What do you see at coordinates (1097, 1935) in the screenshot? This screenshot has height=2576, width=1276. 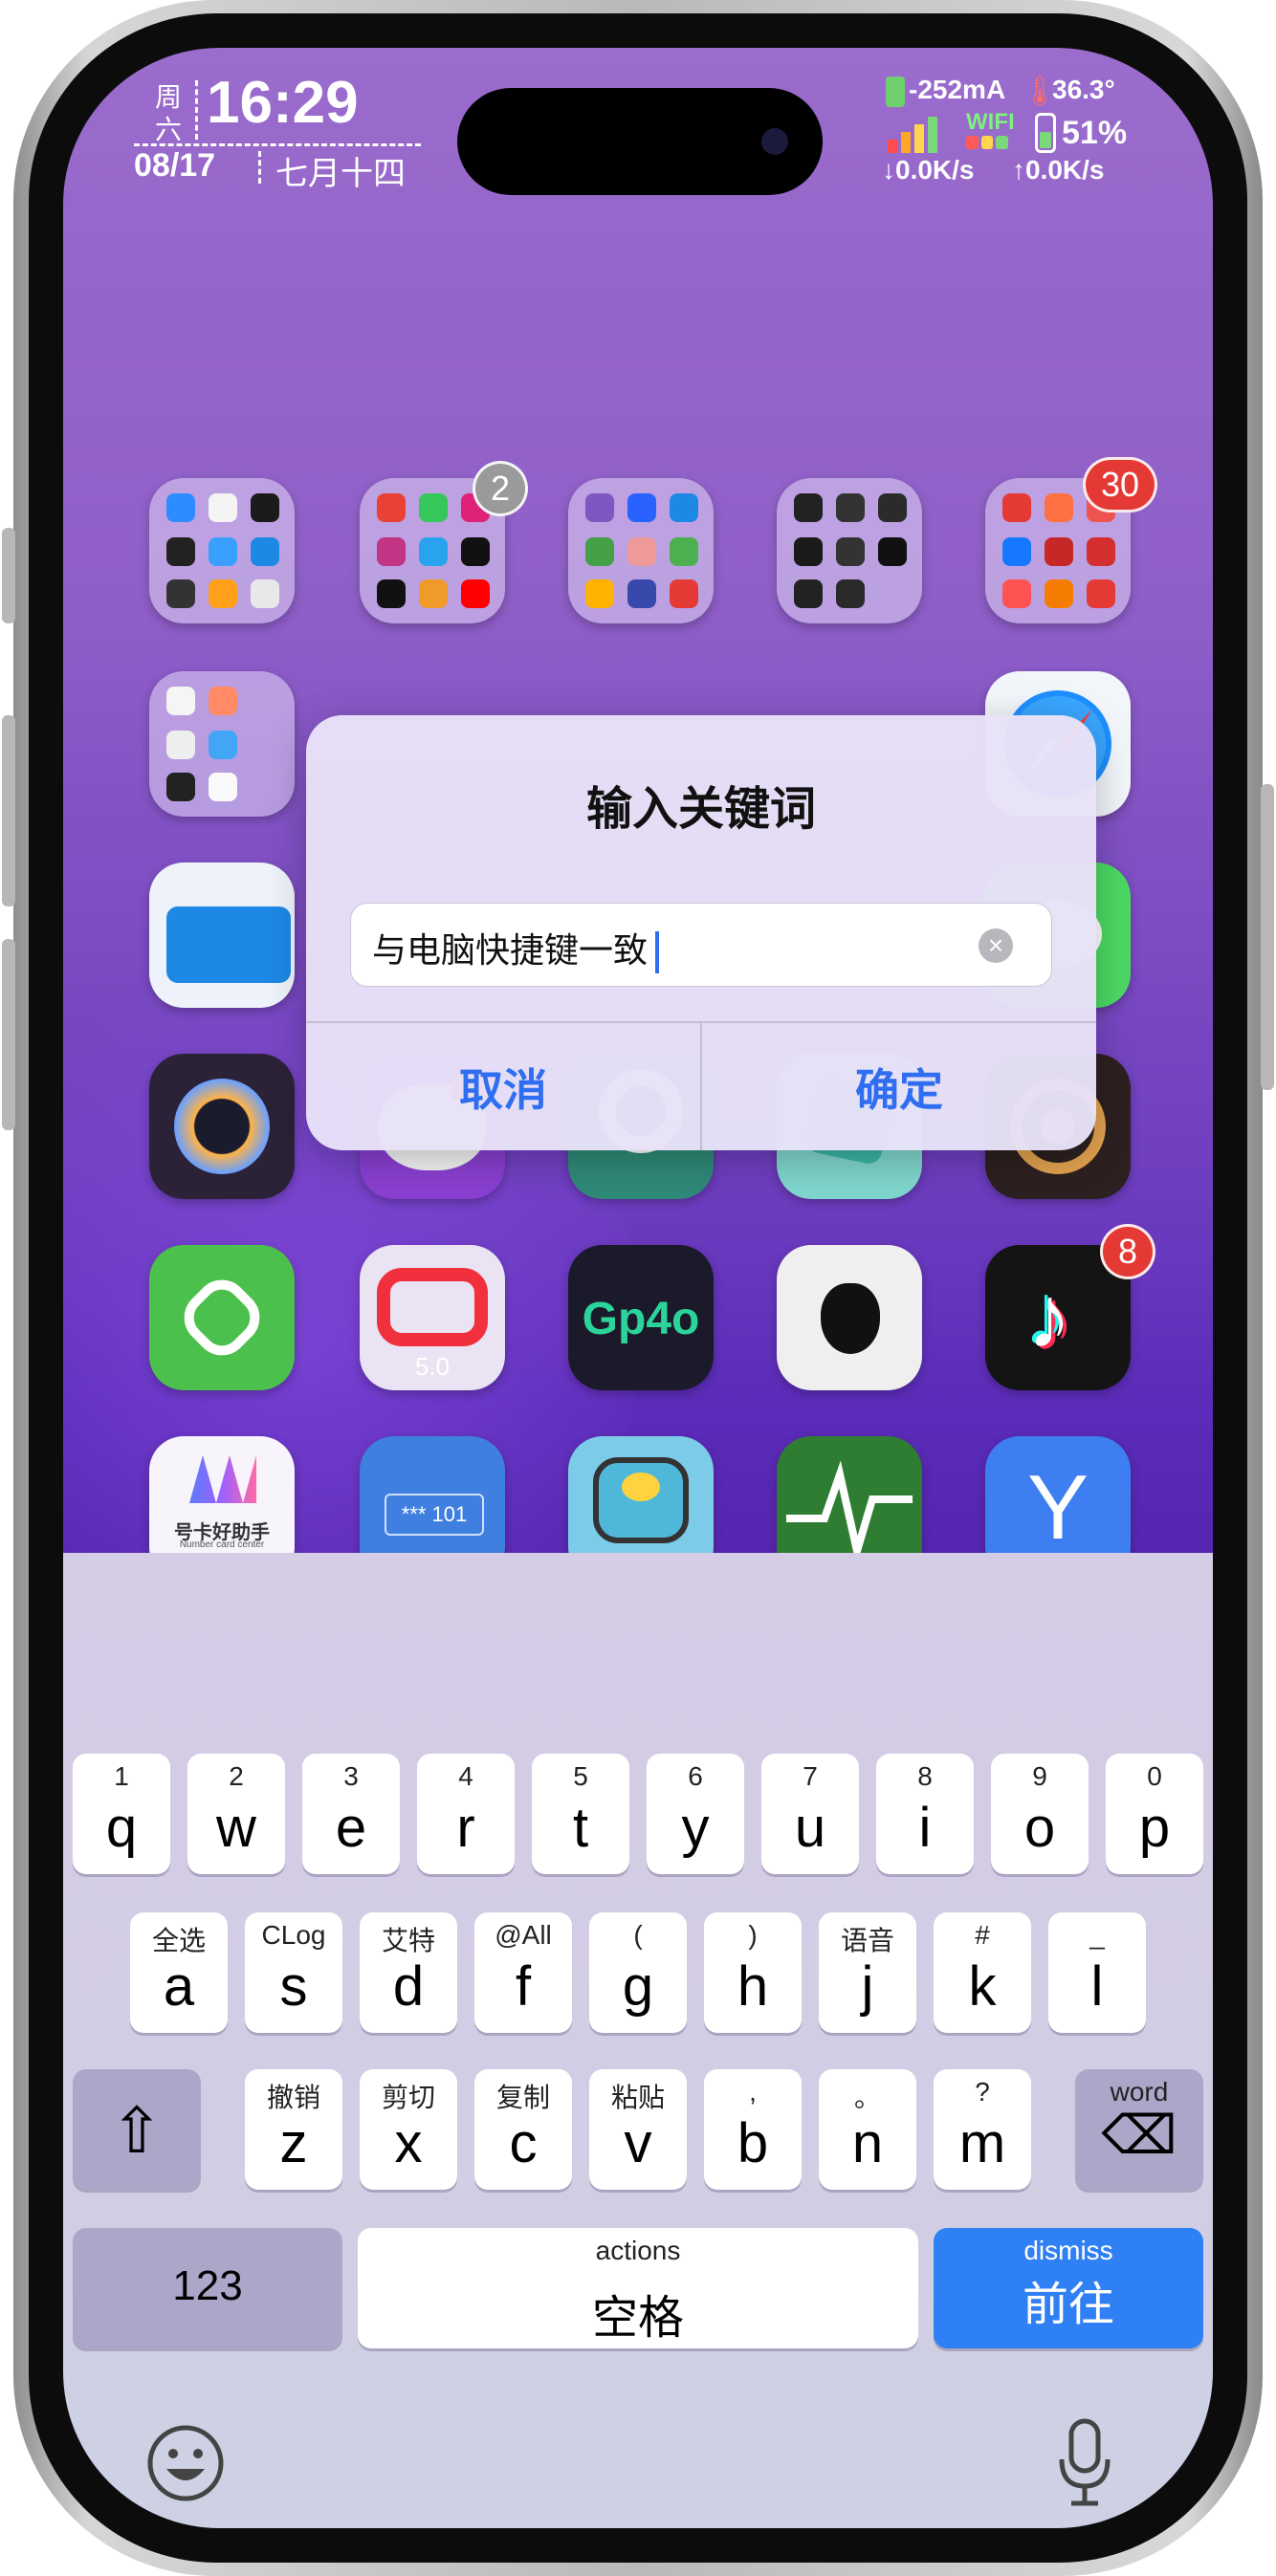 I see `key-hint: _` at bounding box center [1097, 1935].